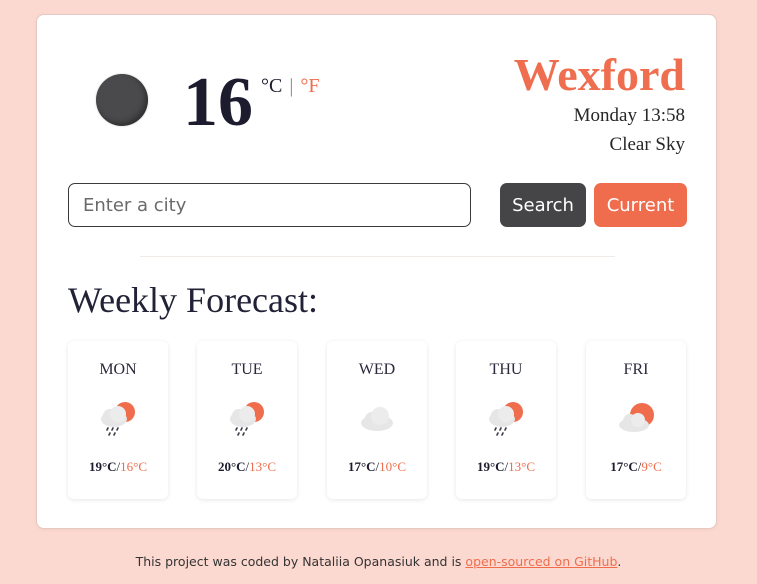  What do you see at coordinates (506, 467) in the screenshot?
I see `day-temps: 19°C/13°C` at bounding box center [506, 467].